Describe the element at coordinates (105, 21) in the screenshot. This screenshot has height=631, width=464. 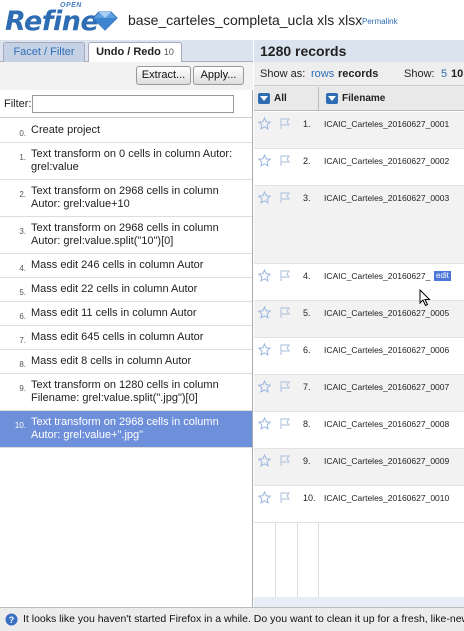
I see `diamond-logo-icon` at that location.